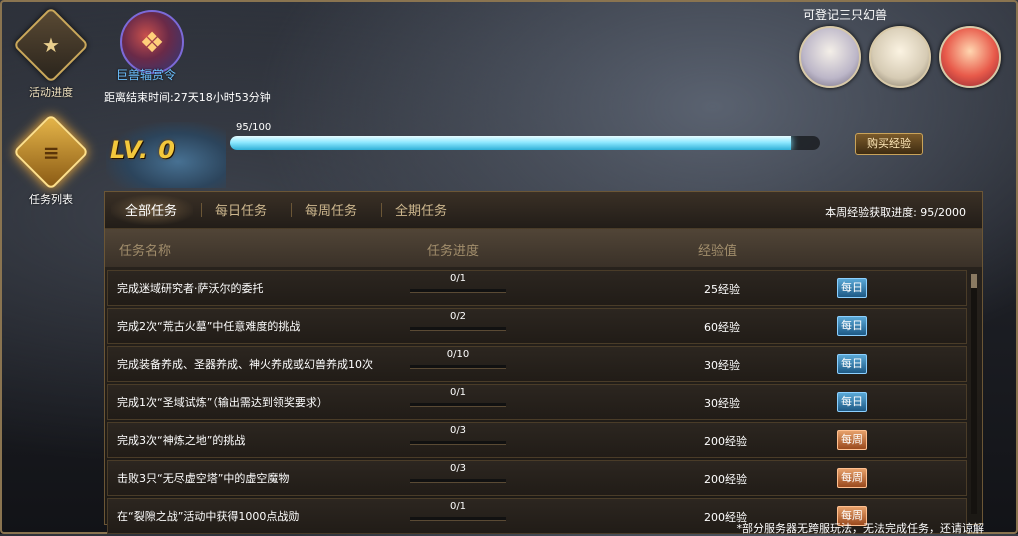 The image size is (1018, 536). What do you see at coordinates (974, 394) in the screenshot?
I see `scrollbar` at bounding box center [974, 394].